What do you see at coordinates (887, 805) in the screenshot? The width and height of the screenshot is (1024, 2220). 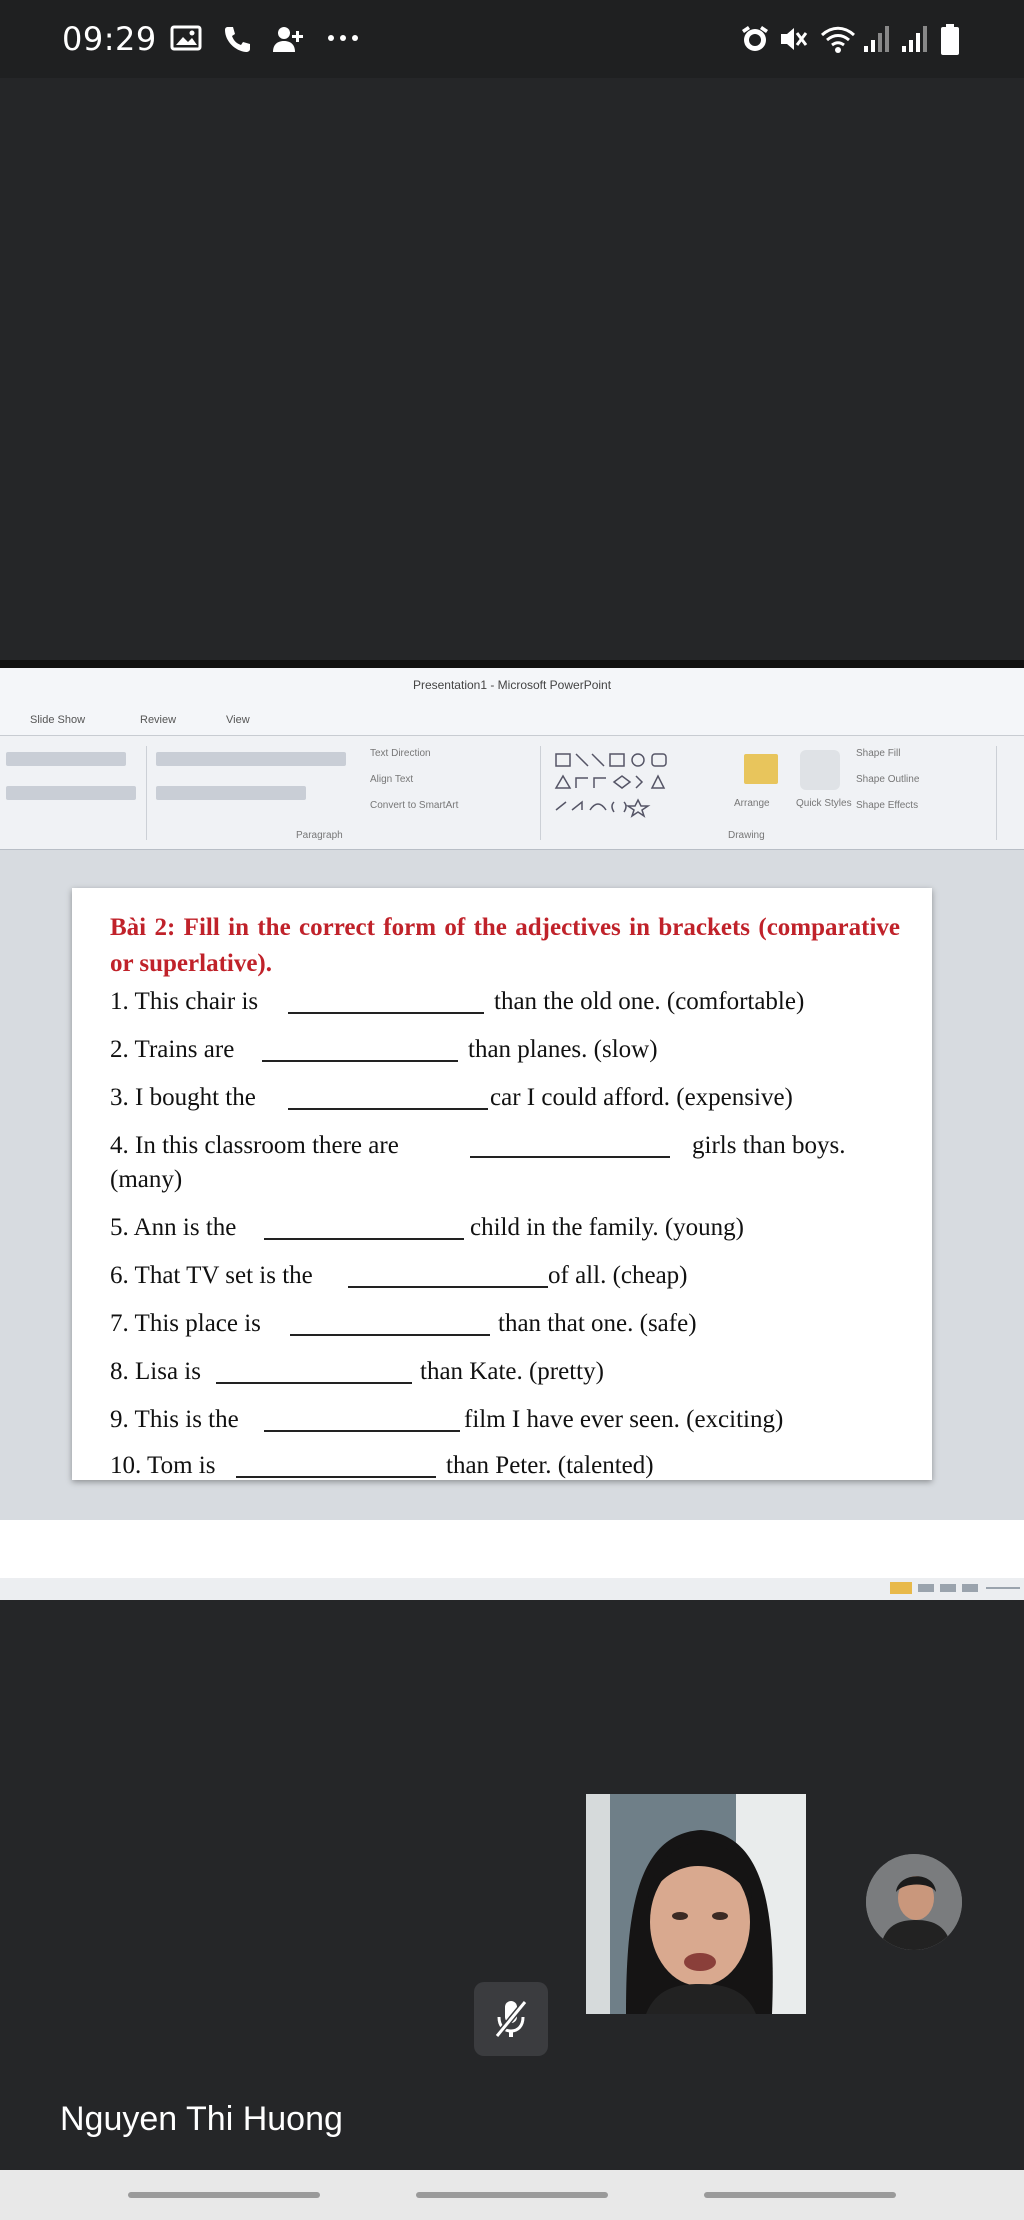 I see `shape-effects-button: Shape Effects` at bounding box center [887, 805].